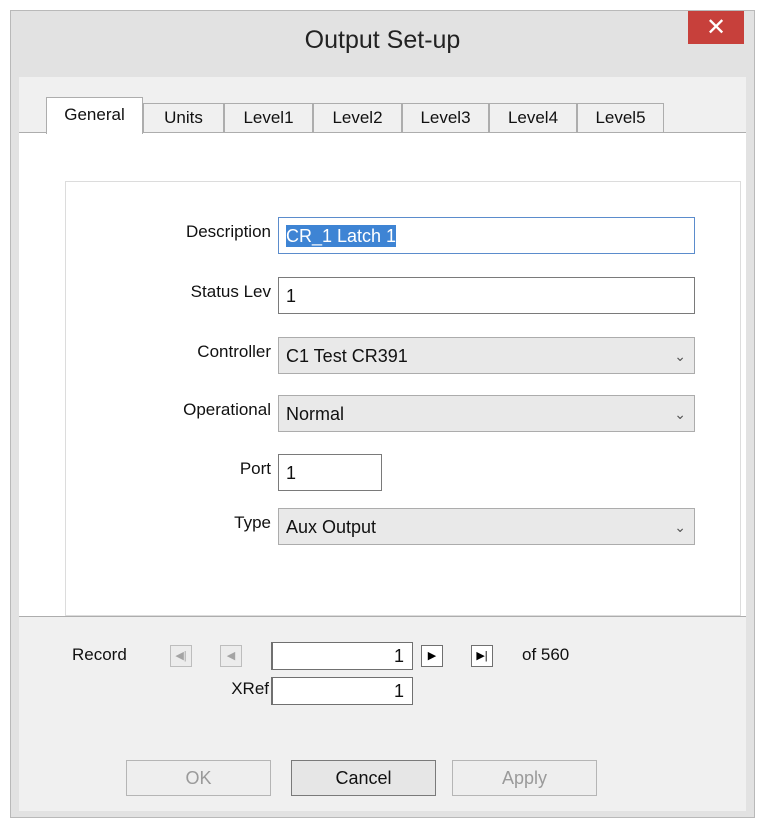 This screenshot has height=821, width=765. What do you see at coordinates (255, 468) in the screenshot?
I see `port-label: Port` at bounding box center [255, 468].